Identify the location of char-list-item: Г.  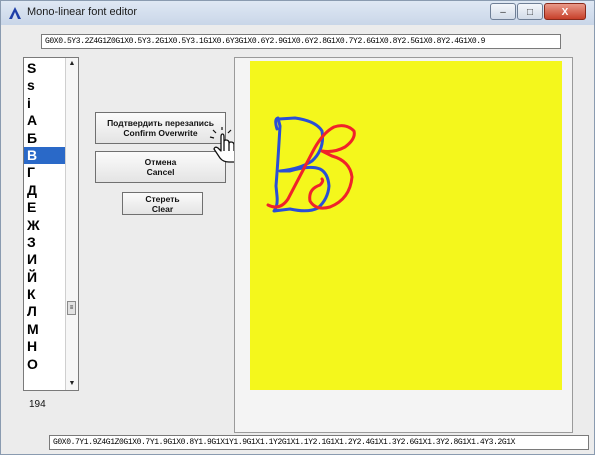
(45, 172).